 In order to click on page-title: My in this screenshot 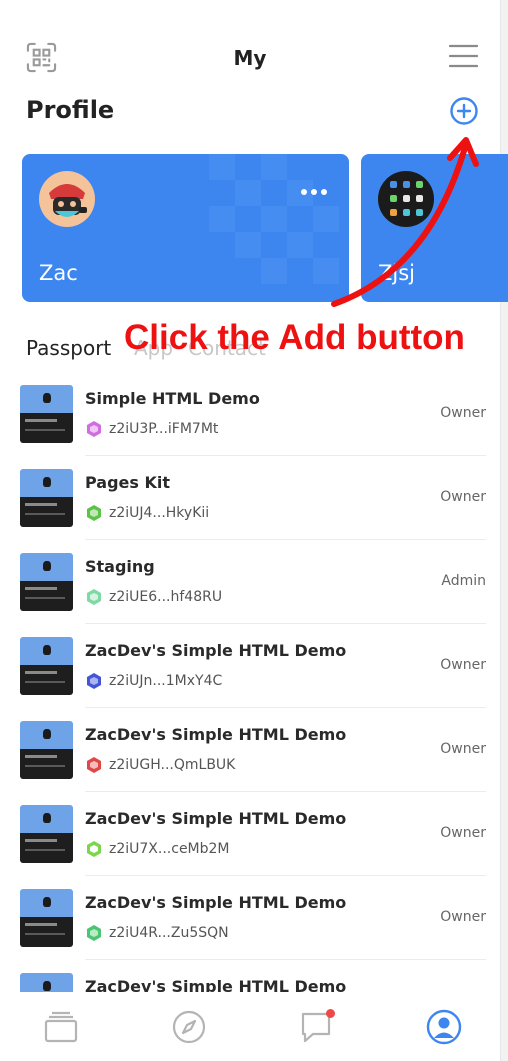, I will do `click(250, 58)`.